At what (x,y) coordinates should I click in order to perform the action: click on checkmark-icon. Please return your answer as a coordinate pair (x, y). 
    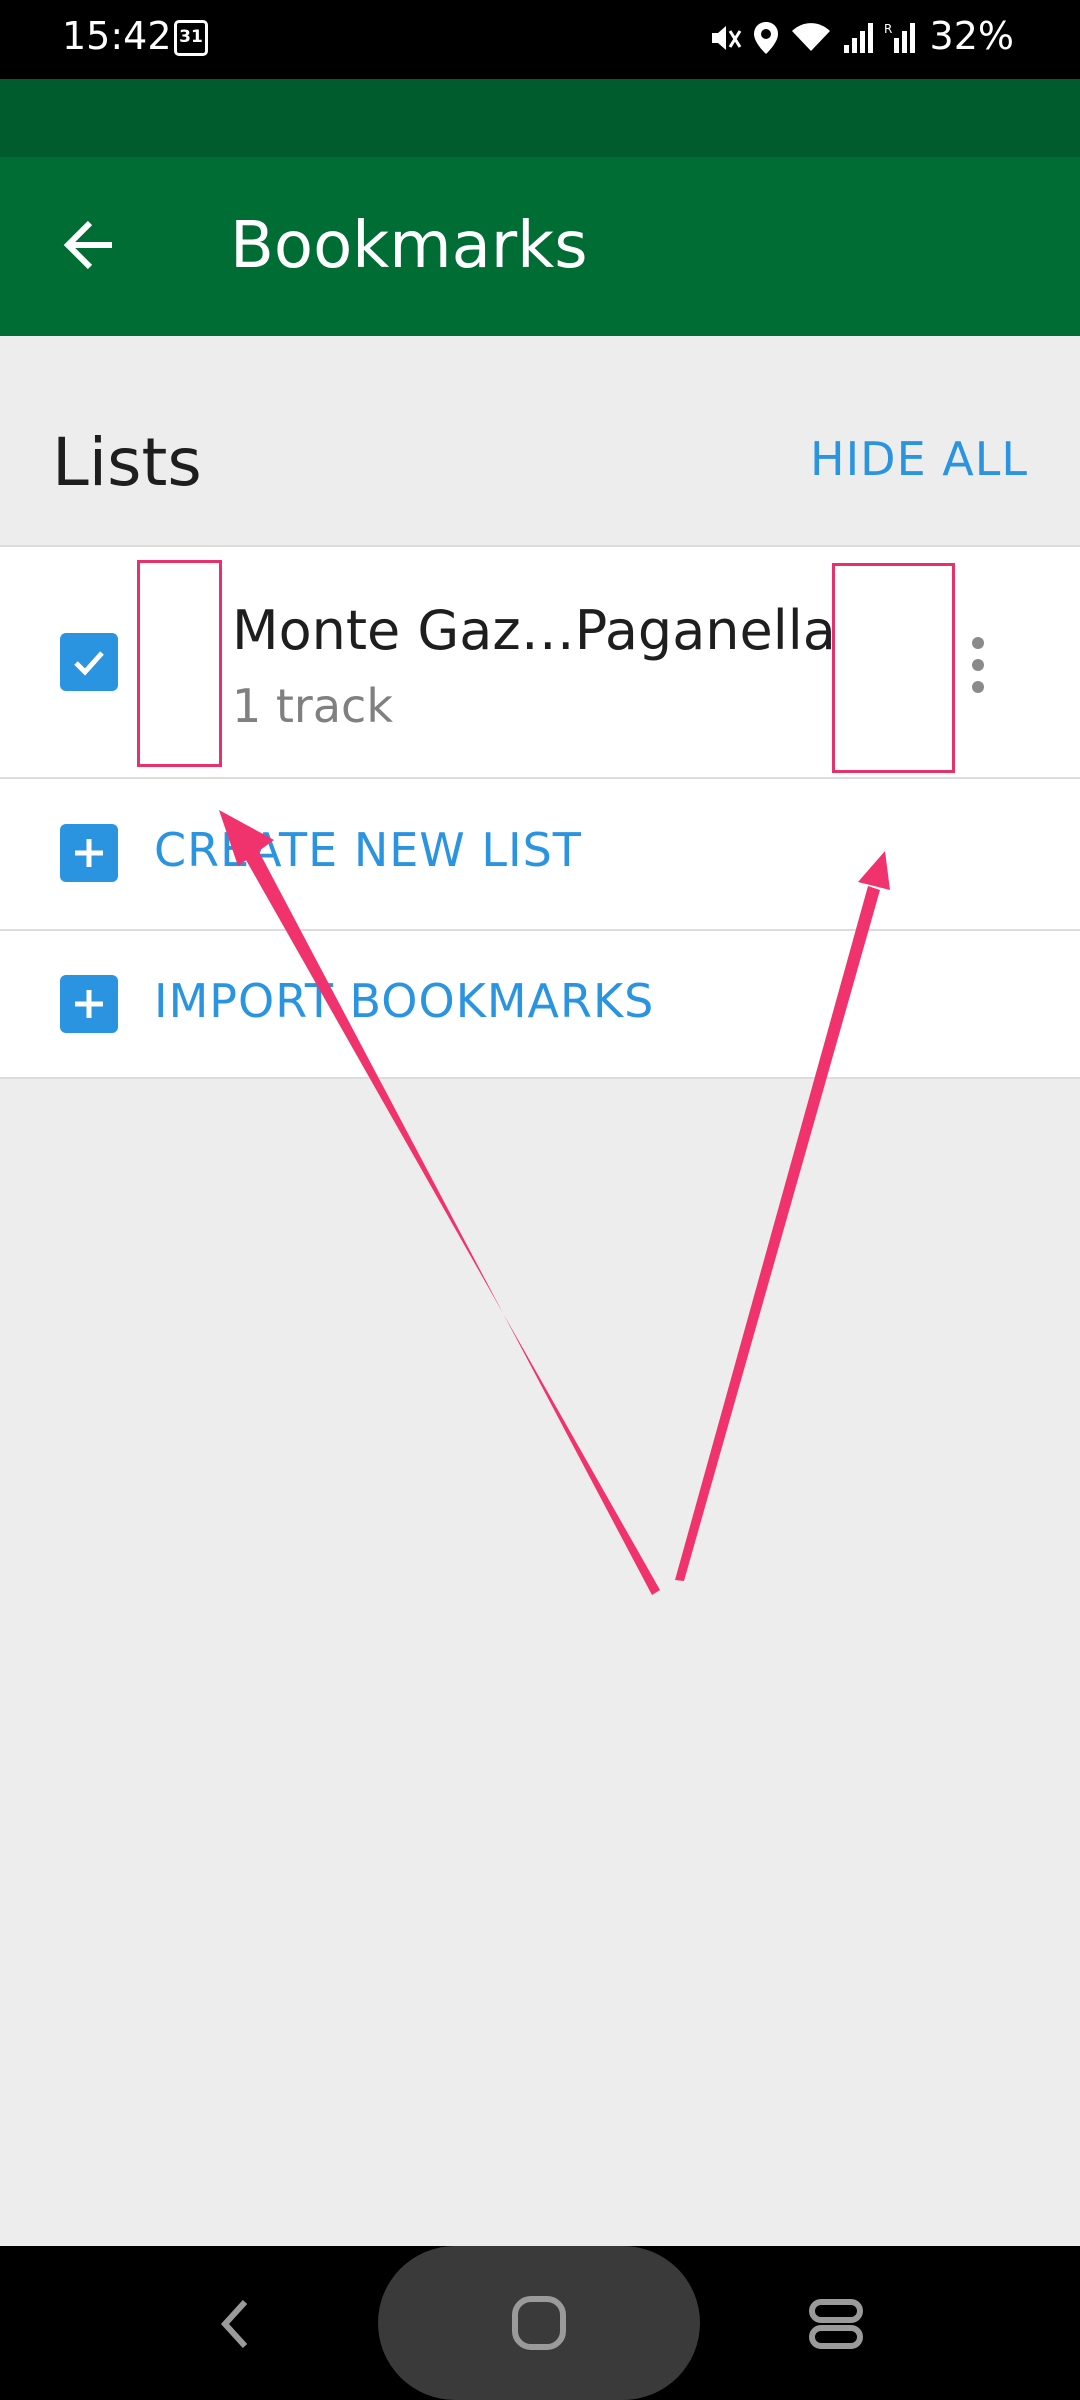
    Looking at the image, I should click on (89, 663).